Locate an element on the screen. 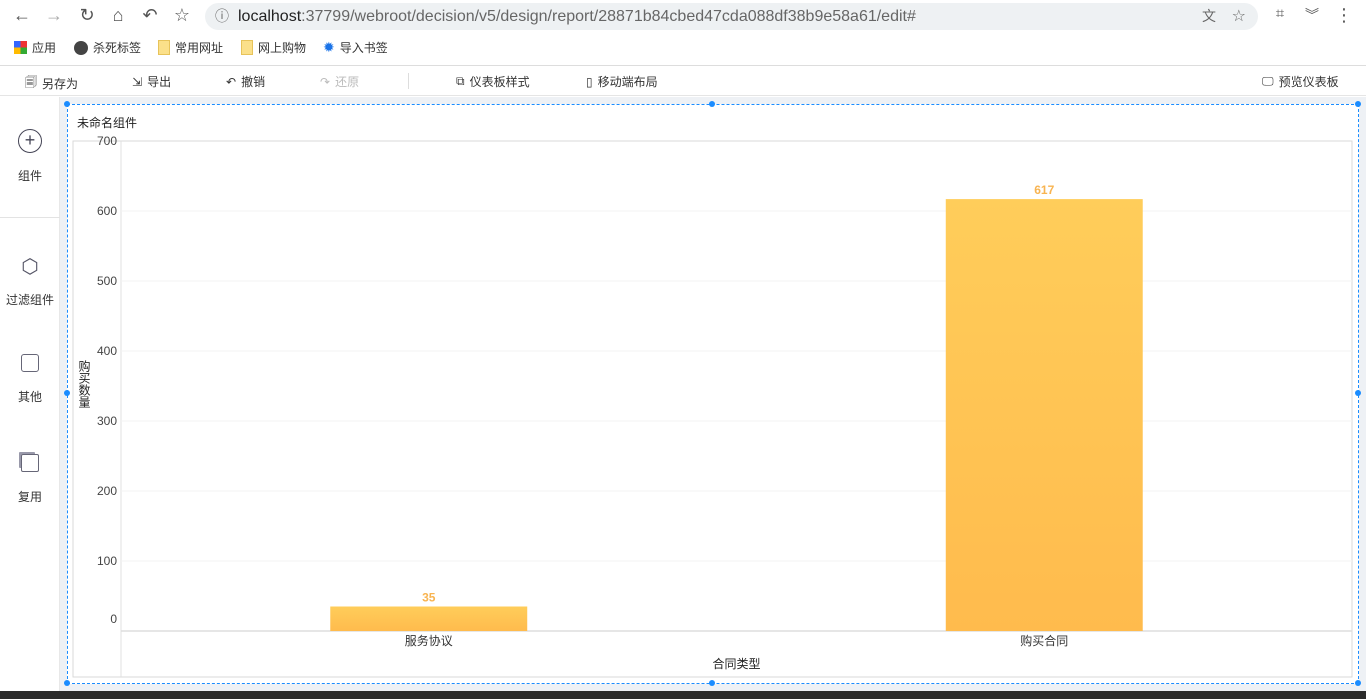  bookmark-kill-tabs: 杀死标签 is located at coordinates (107, 47).